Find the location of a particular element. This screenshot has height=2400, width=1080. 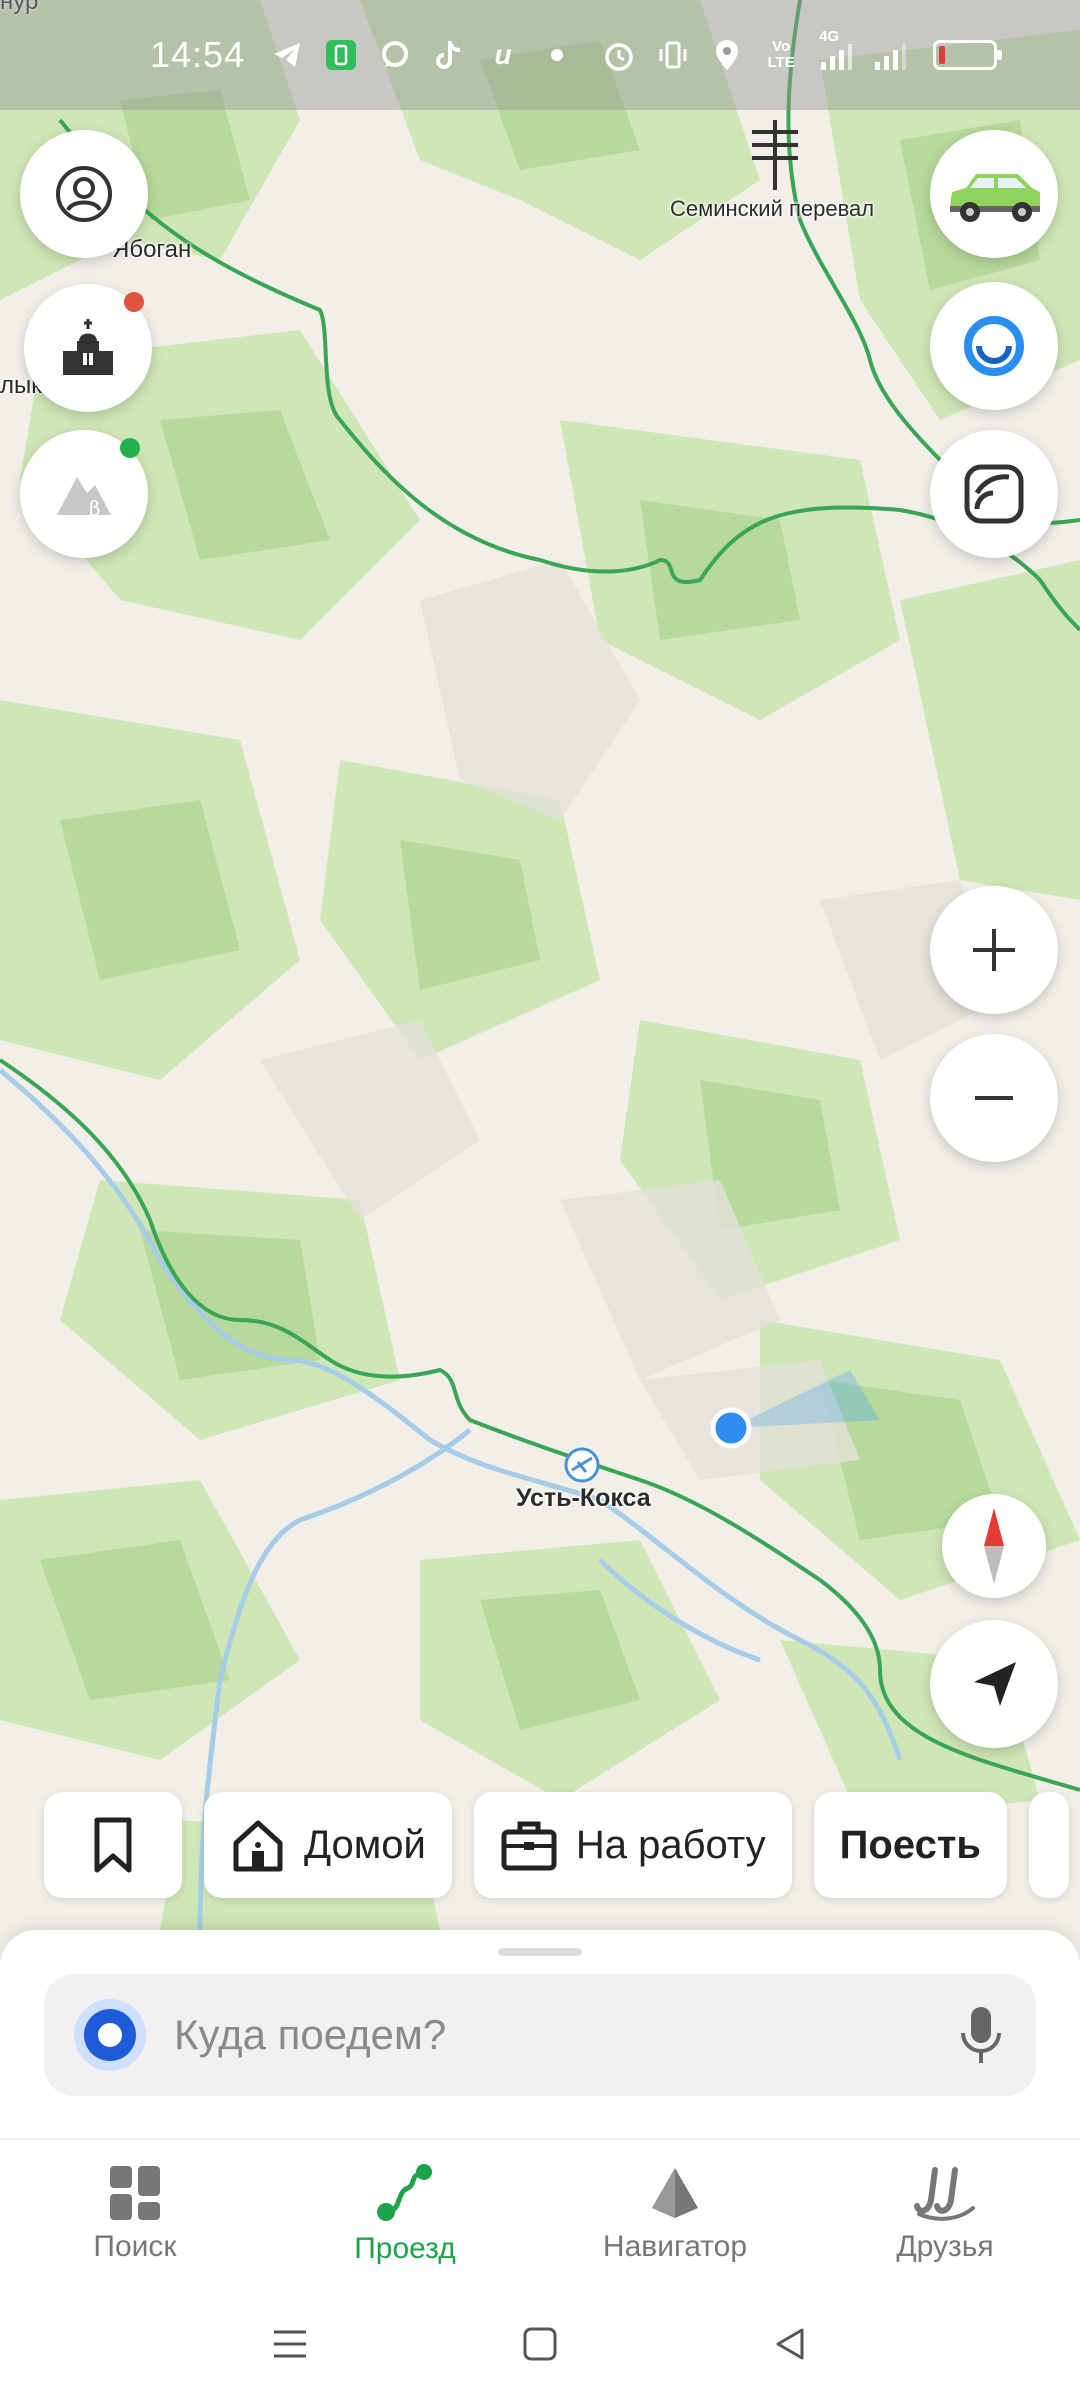

car-button is located at coordinates (994, 194).